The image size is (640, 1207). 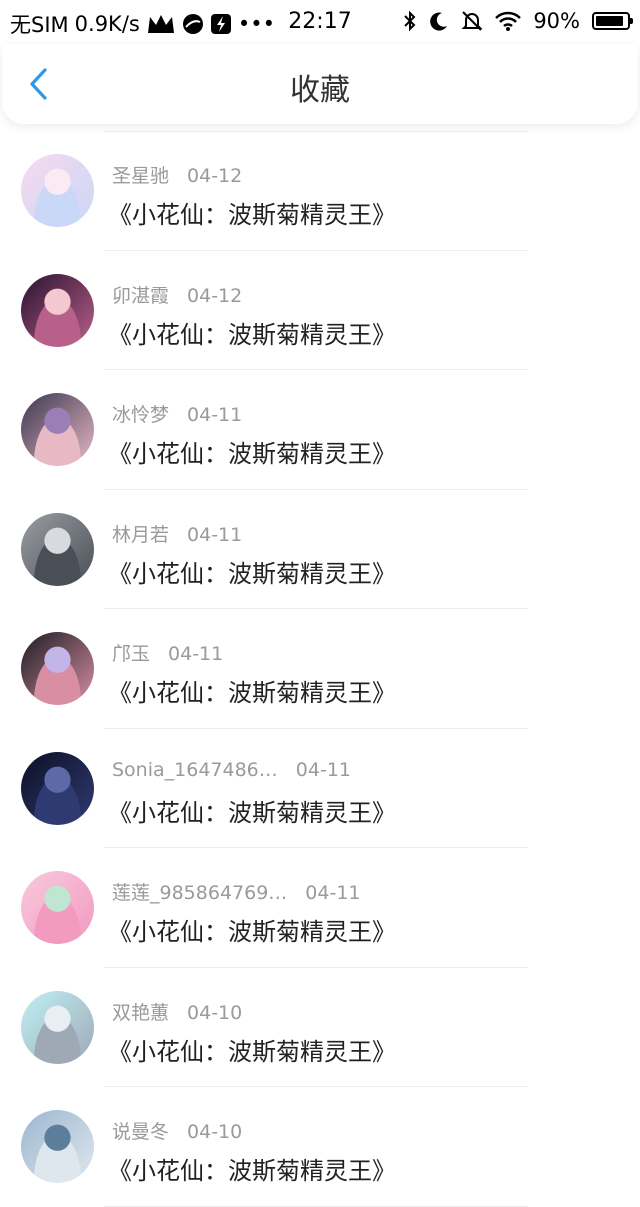 What do you see at coordinates (320, 310) in the screenshot?
I see `favorite-list-item: 卯湛霞 04-12 《小花仙：波斯菊精灵王》` at bounding box center [320, 310].